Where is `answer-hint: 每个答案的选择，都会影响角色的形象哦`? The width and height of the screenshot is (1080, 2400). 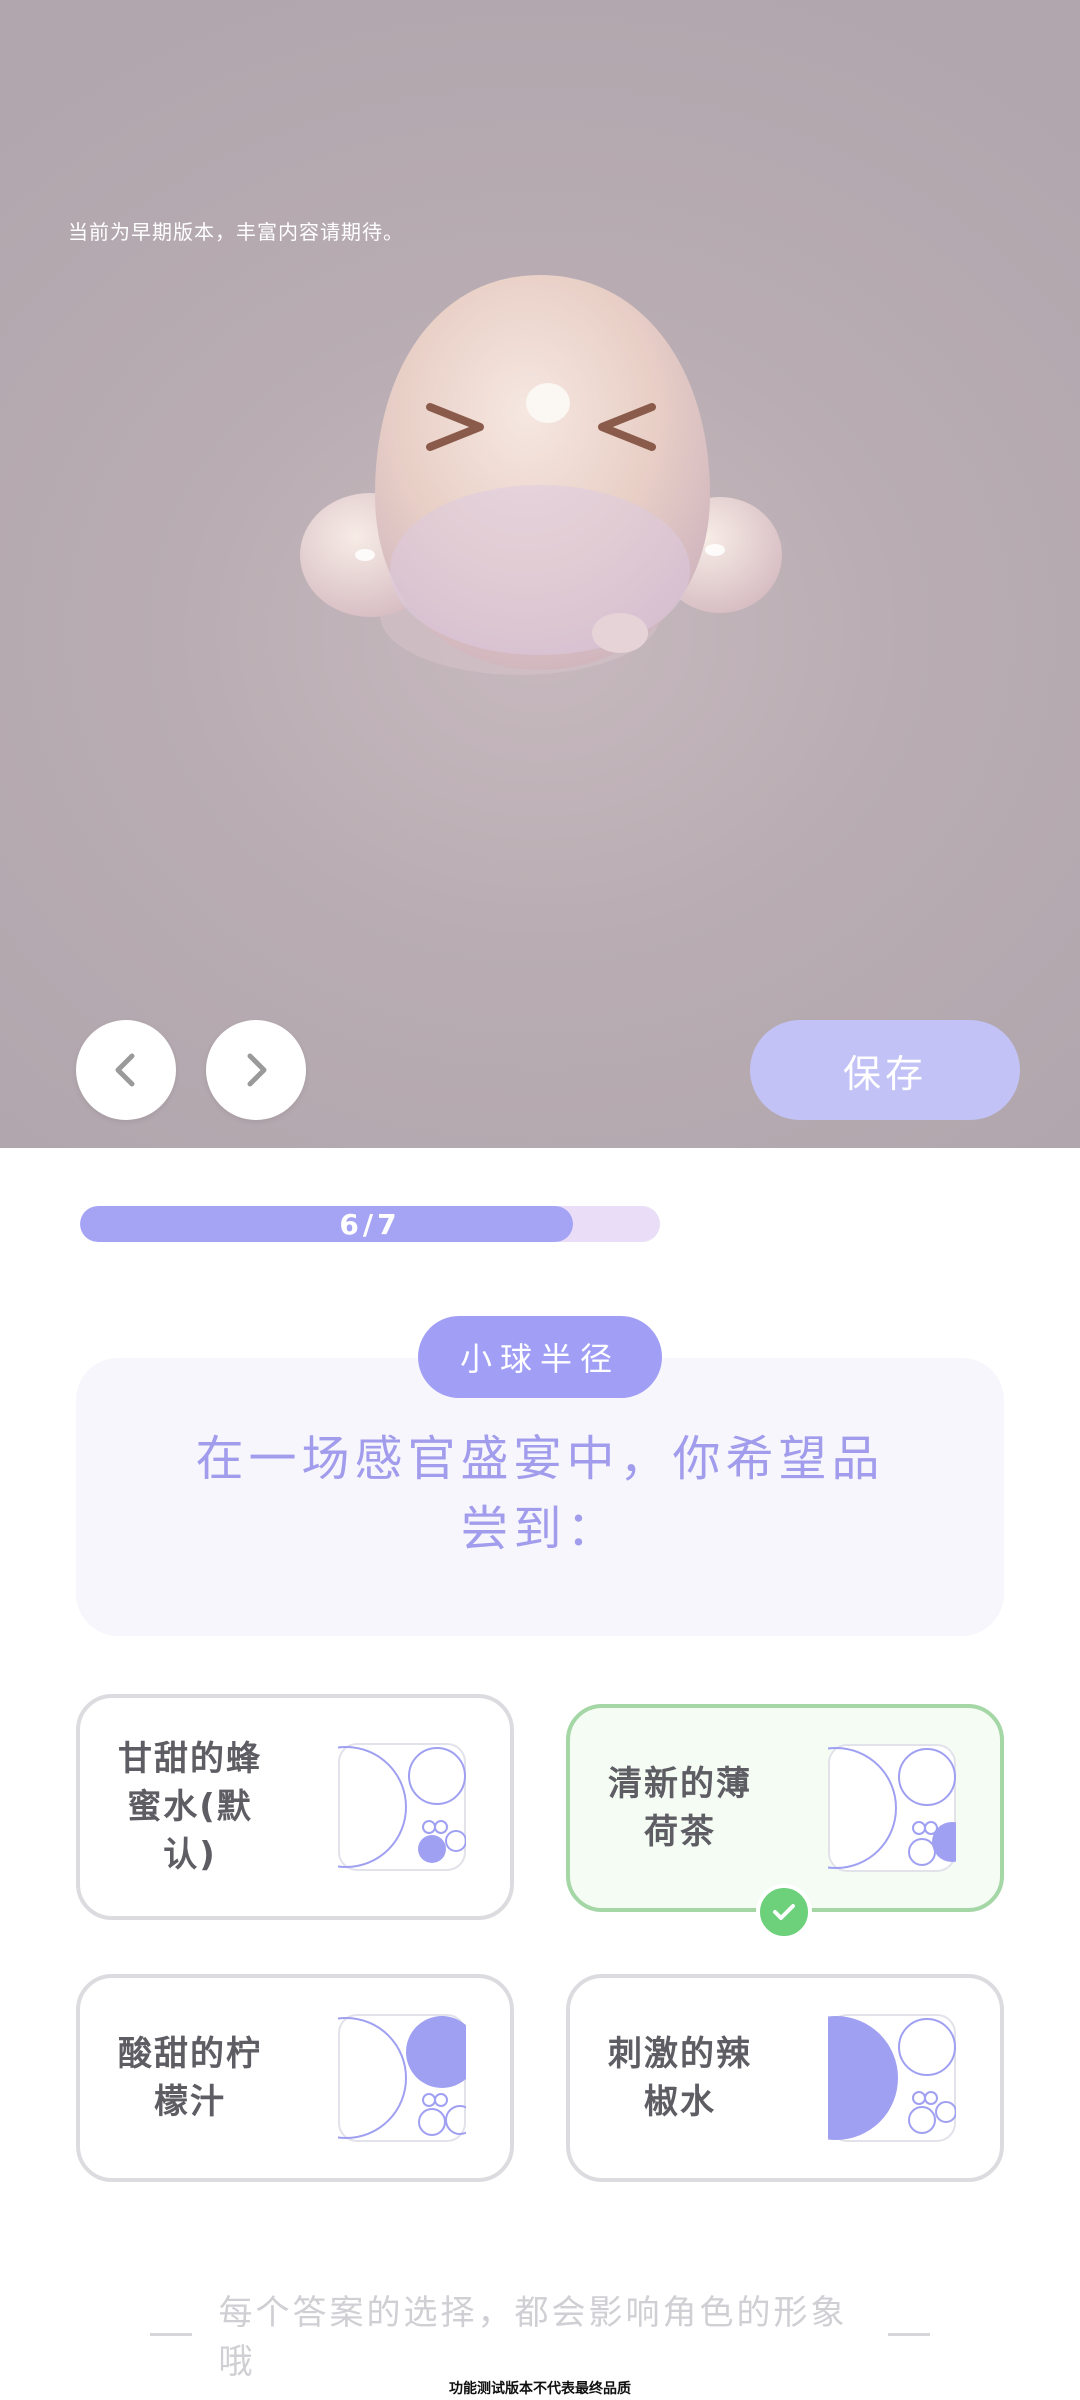 answer-hint: 每个答案的选择，都会影响角色的形象哦 is located at coordinates (540, 2337).